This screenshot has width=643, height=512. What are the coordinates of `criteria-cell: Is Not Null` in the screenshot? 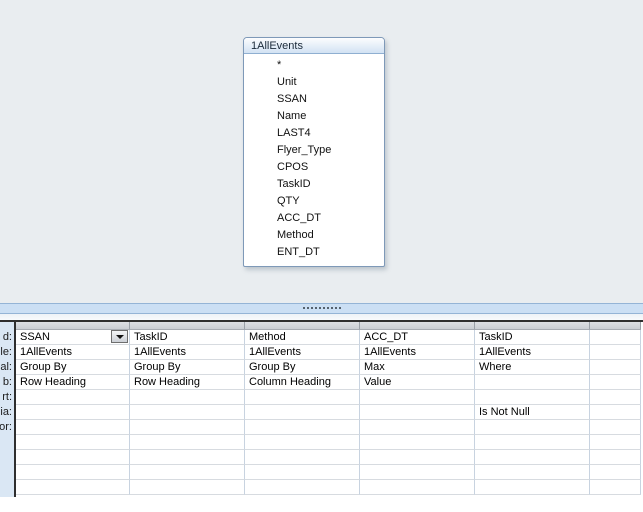 It's located at (532, 412).